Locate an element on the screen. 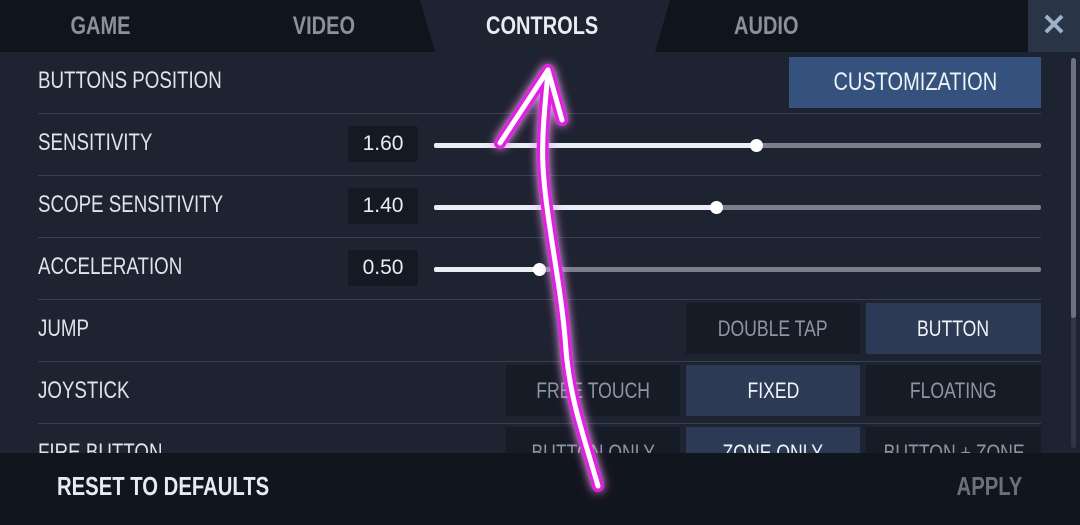  joystick-label: JOYSTICK is located at coordinates (84, 390).